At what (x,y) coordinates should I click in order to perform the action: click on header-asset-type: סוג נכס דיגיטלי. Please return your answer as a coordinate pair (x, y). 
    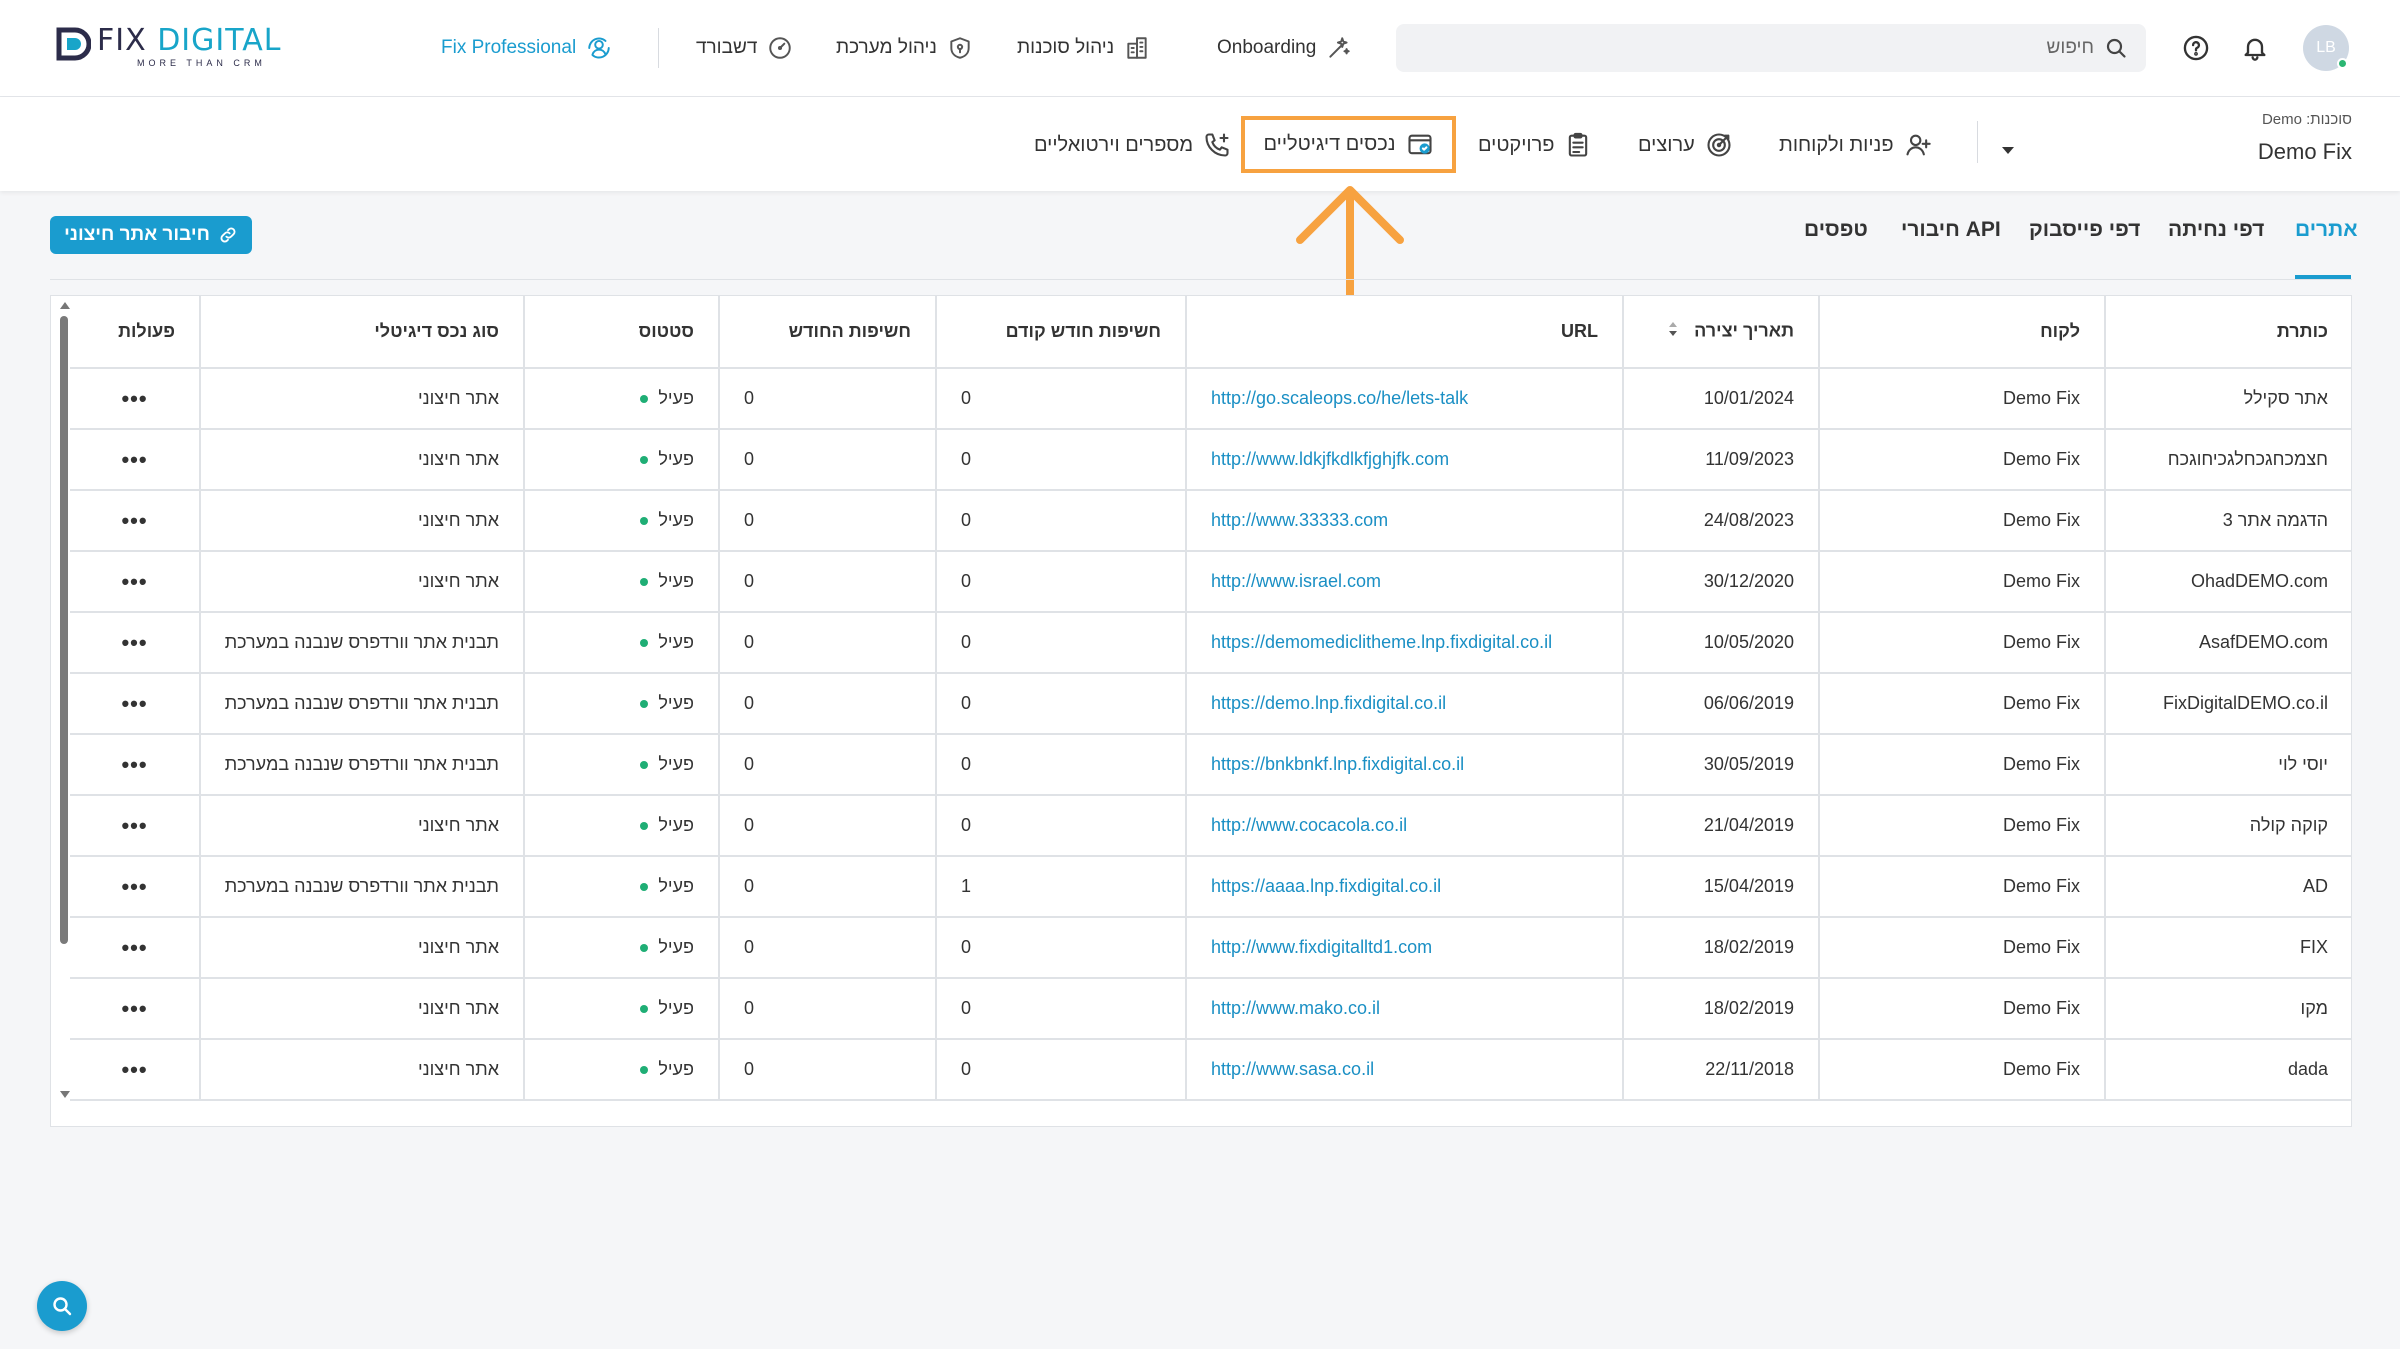
    Looking at the image, I should click on (361, 332).